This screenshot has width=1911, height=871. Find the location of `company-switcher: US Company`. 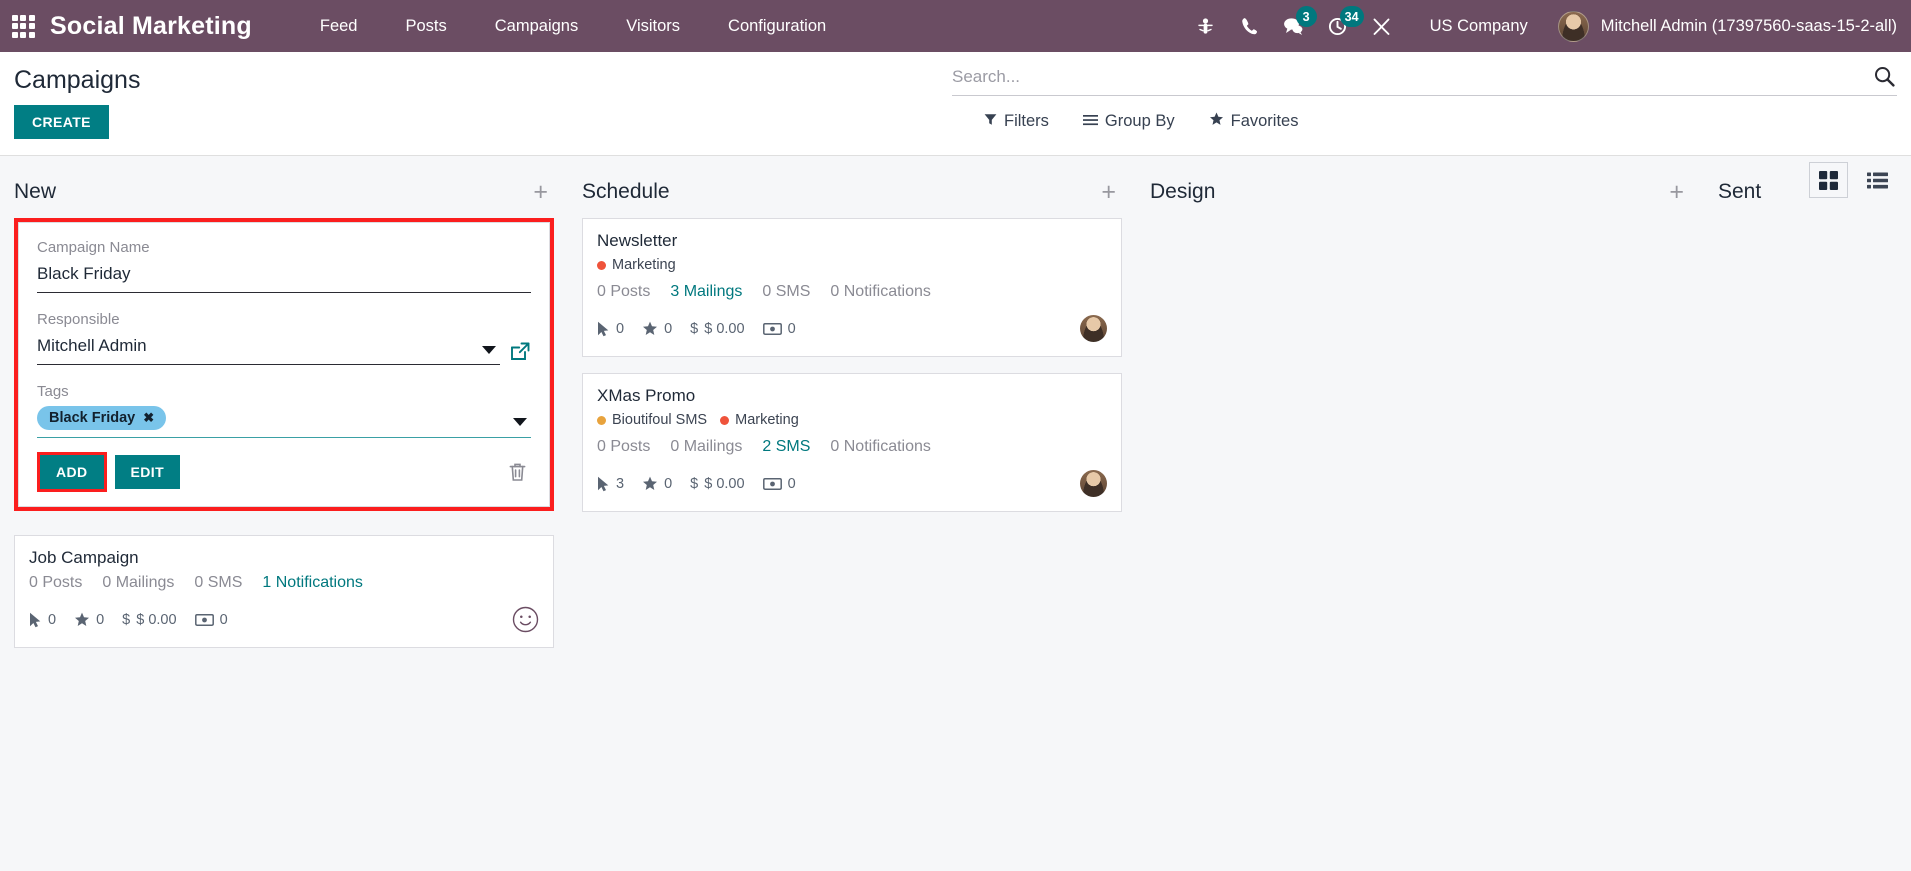

company-switcher: US Company is located at coordinates (1476, 26).